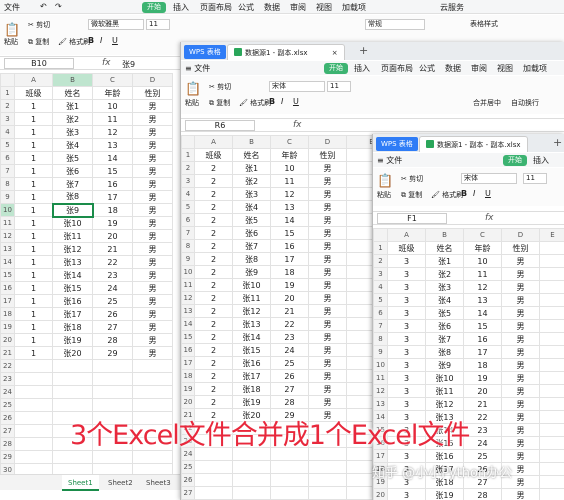 This screenshot has width=564, height=500. What do you see at coordinates (72, 314) in the screenshot?
I see `table-cell: 张17` at bounding box center [72, 314].